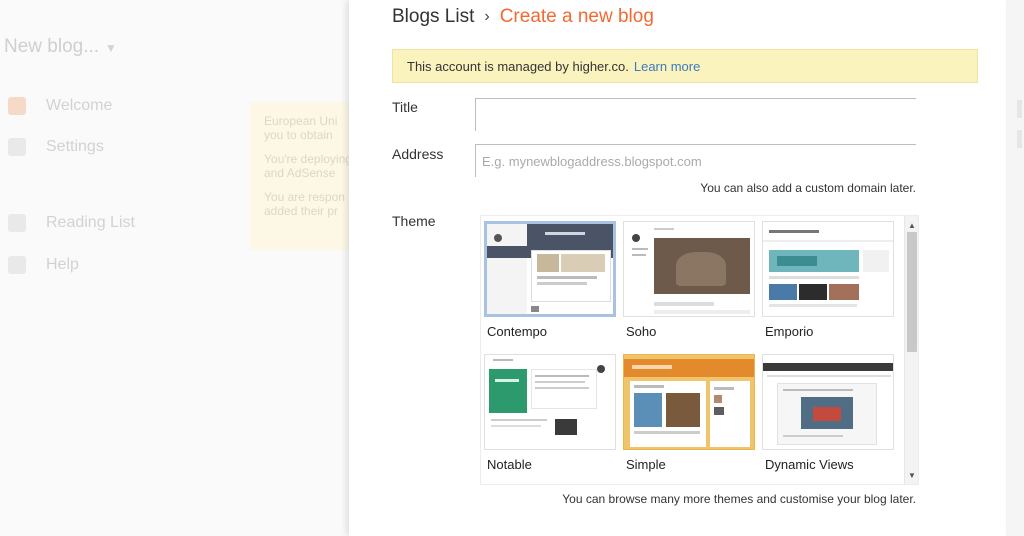  Describe the element at coordinates (56, 147) in the screenshot. I see `bg-nav-settings: Settings` at that location.